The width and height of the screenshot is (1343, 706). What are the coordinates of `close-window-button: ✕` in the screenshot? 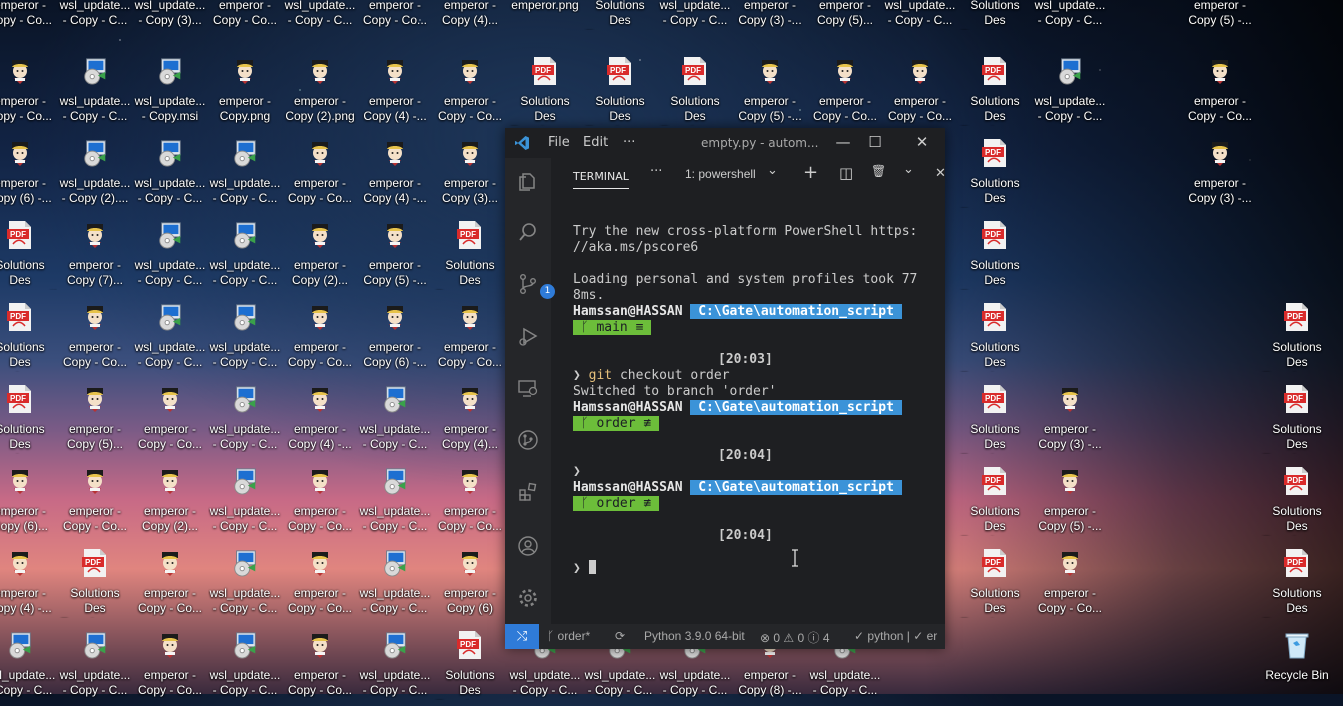 It's located at (922, 142).